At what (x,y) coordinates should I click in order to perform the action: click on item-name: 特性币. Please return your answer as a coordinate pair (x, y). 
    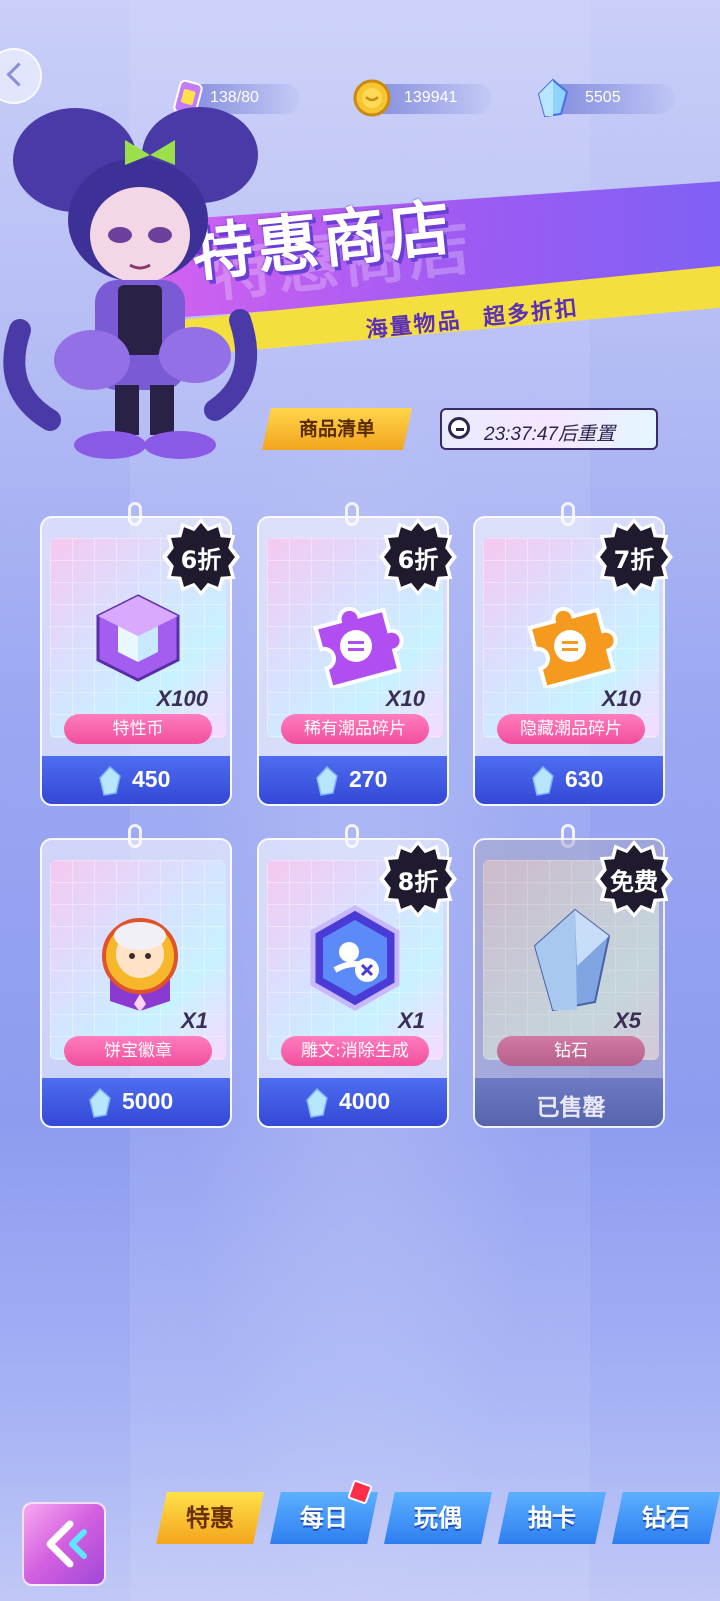
    Looking at the image, I should click on (138, 729).